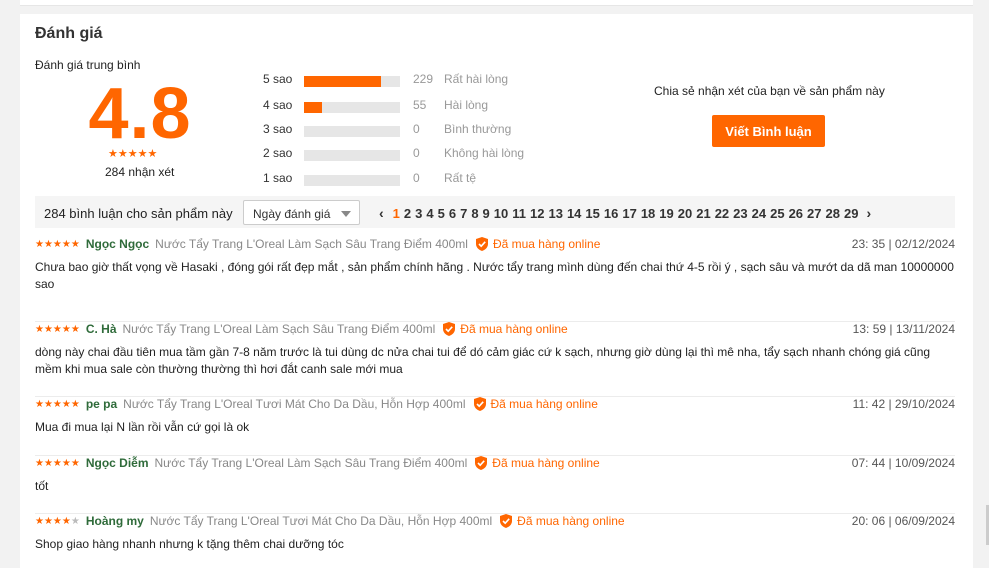  I want to click on review-author: pe pa, so click(101, 404).